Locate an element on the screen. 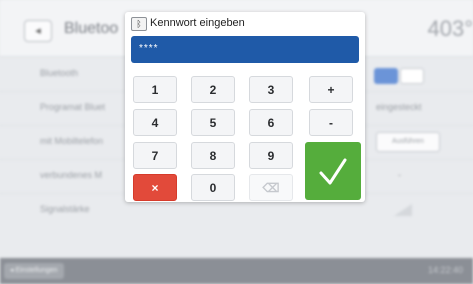 Image resolution: width=473 pixels, height=284 pixels. key-6: 6 is located at coordinates (271, 122).